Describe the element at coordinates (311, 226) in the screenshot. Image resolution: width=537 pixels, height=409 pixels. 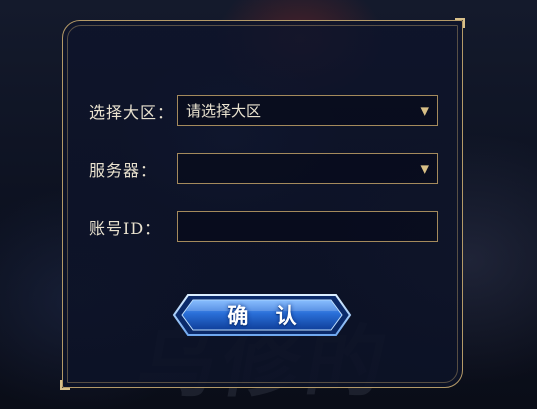
I see `account-id-input` at that location.